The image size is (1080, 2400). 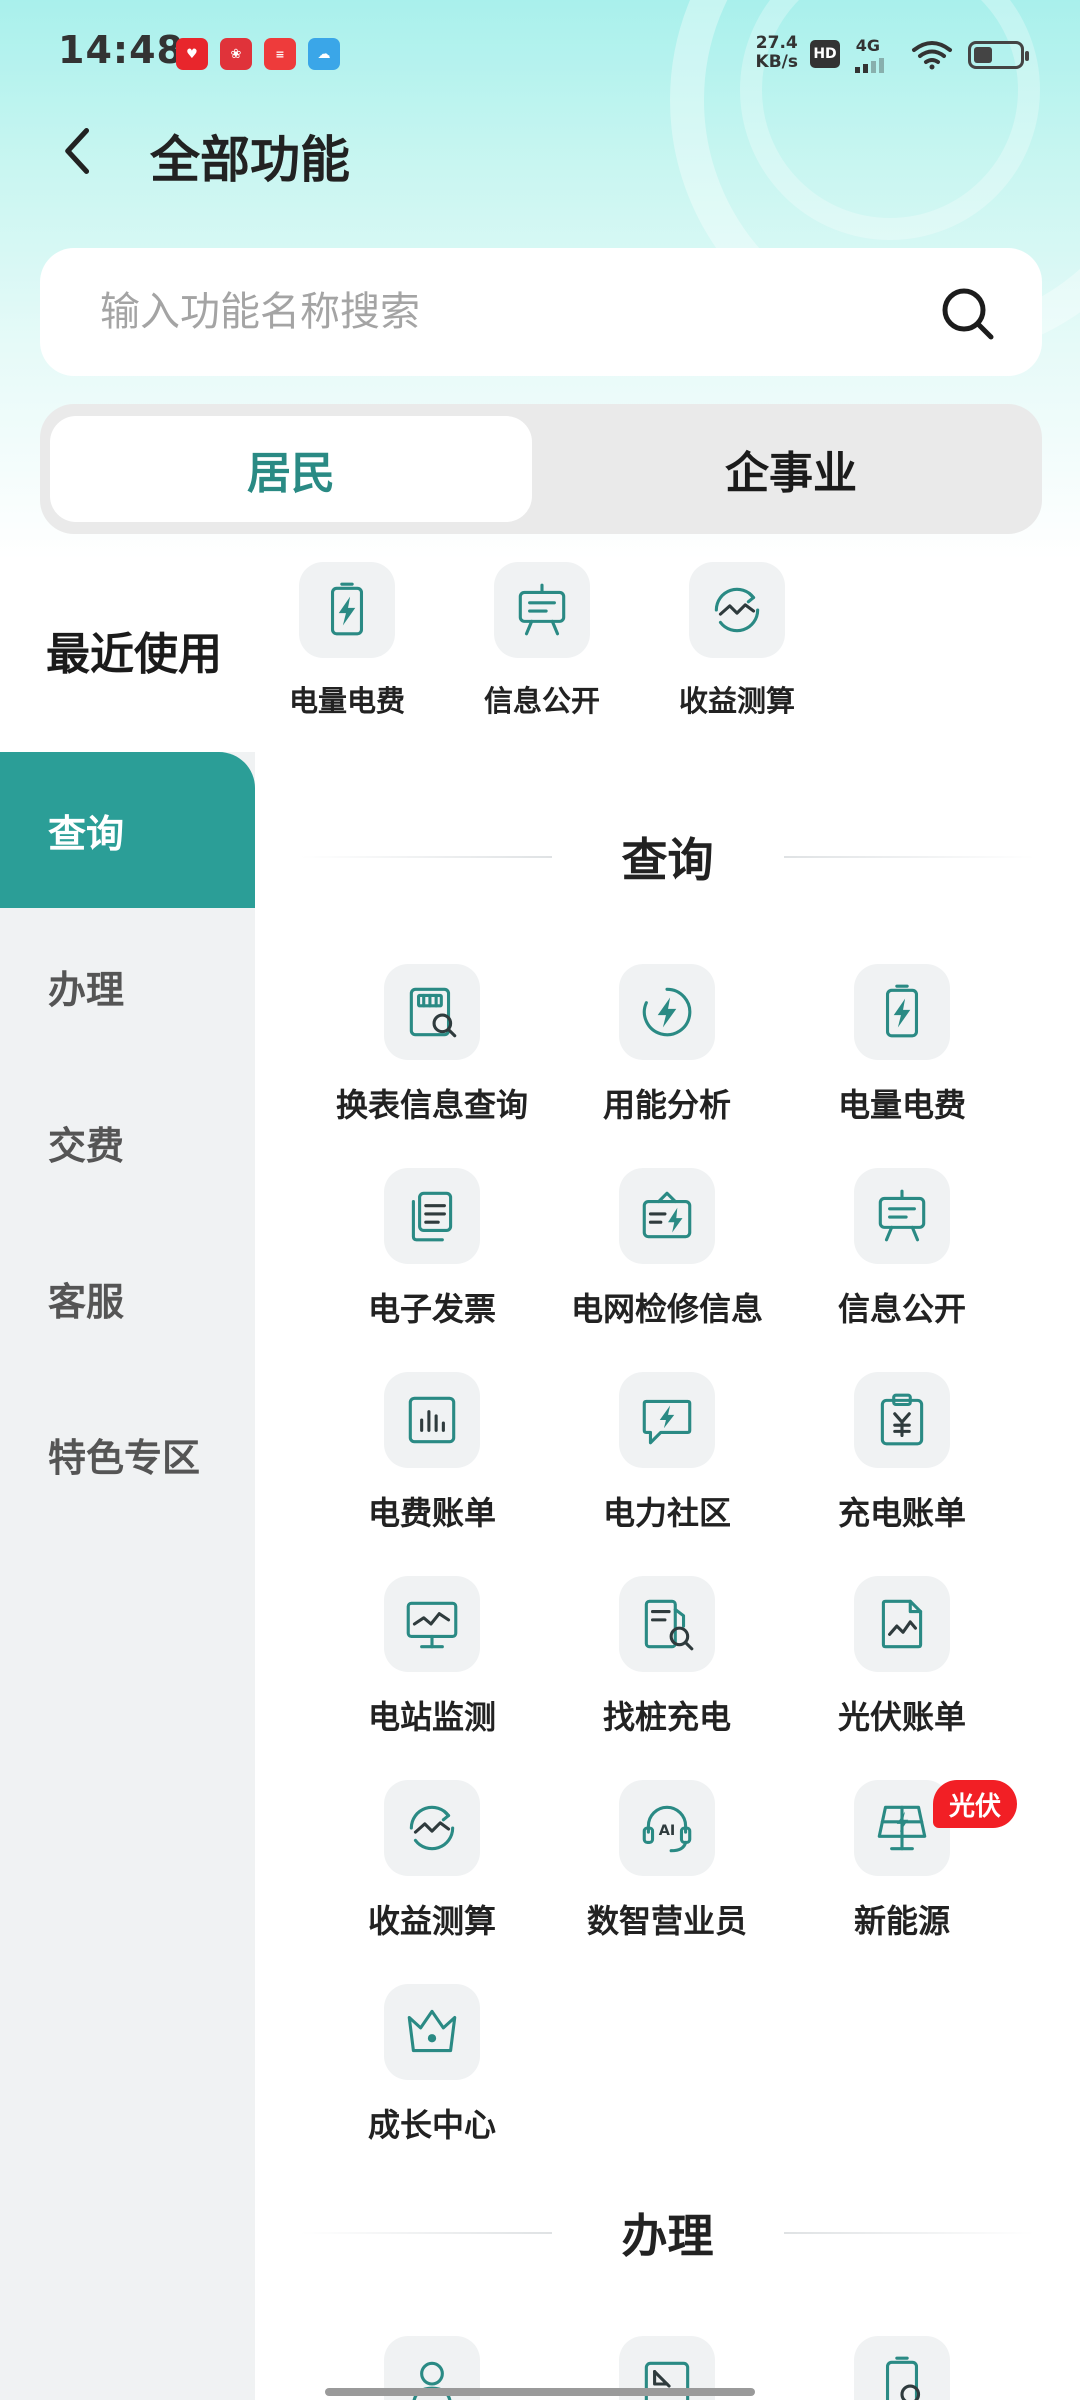 I want to click on network-speed: 27.4 KB/s, so click(x=777, y=53).